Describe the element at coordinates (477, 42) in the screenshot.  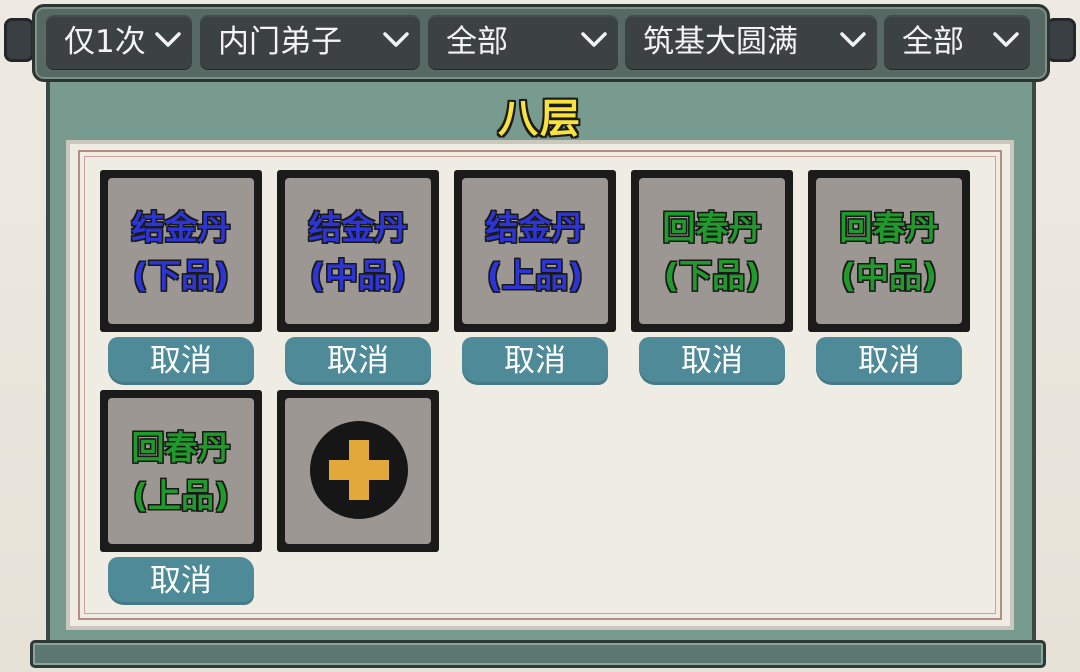
I see `category-filter-label: 全部` at that location.